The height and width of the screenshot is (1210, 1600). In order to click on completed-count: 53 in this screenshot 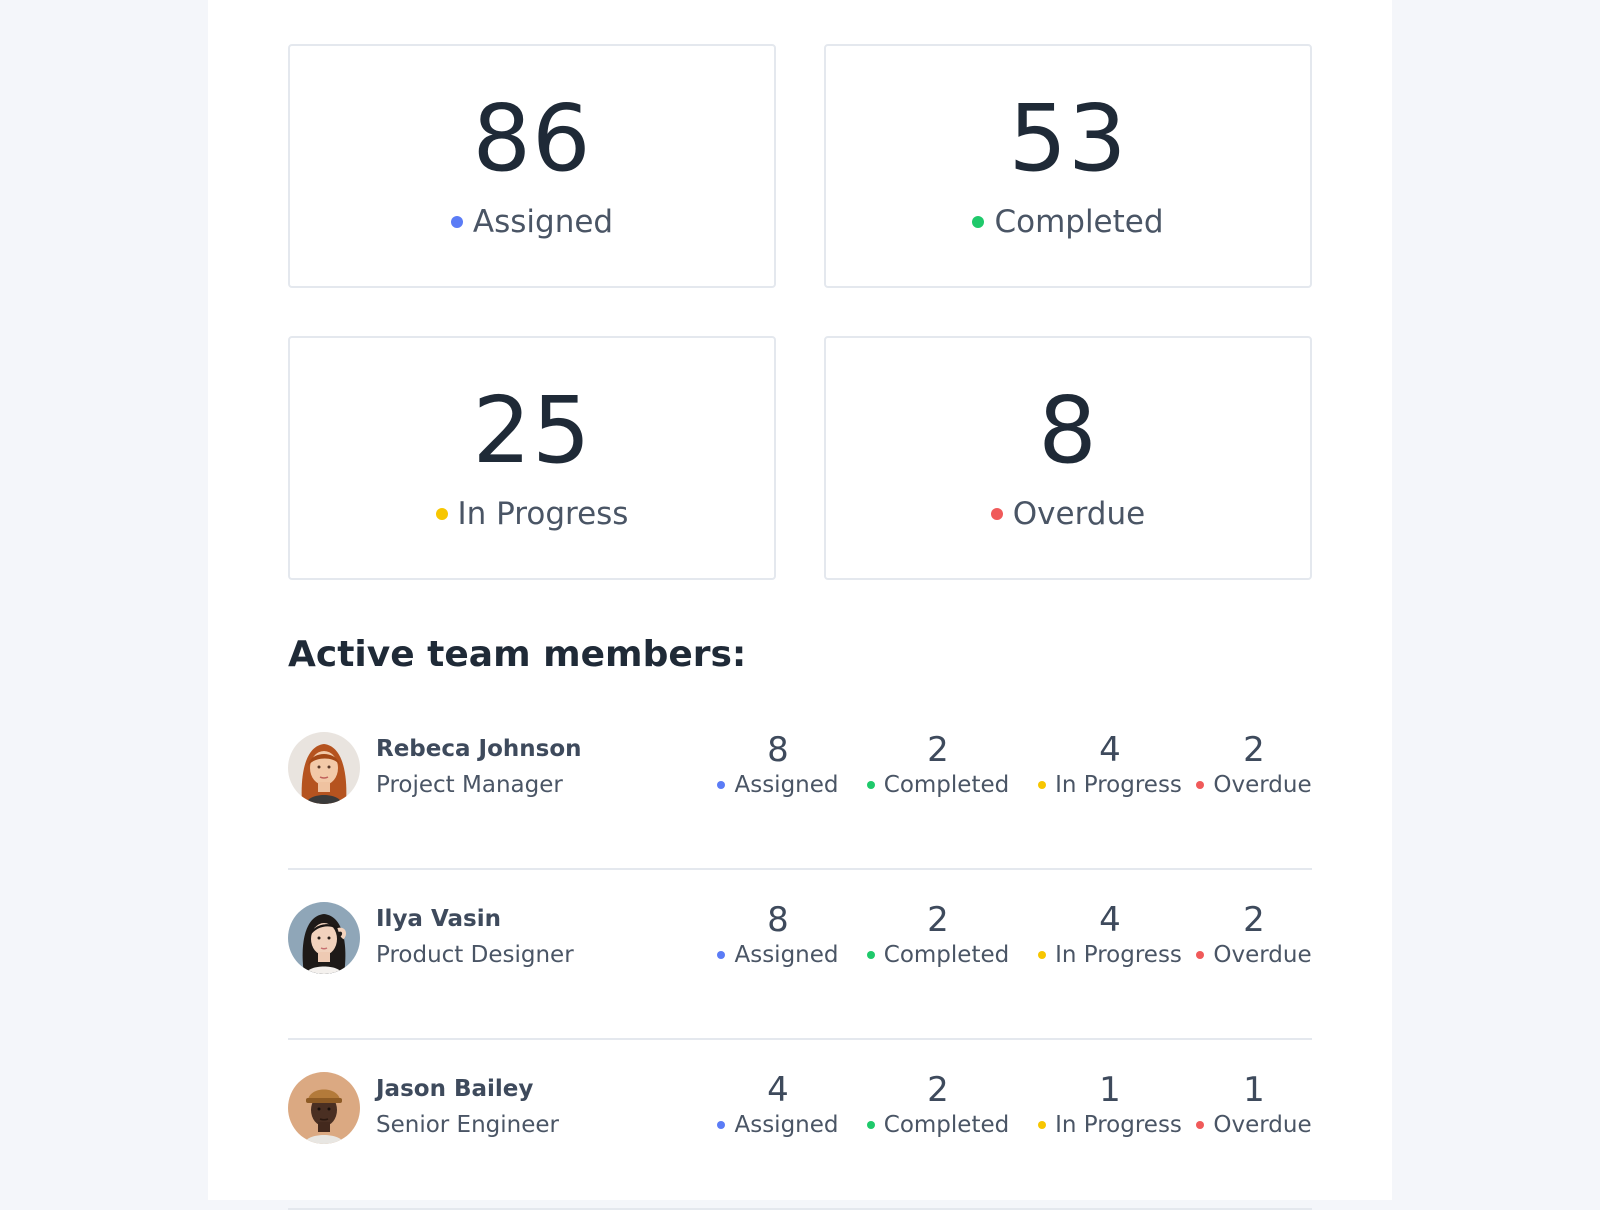, I will do `click(1068, 138)`.